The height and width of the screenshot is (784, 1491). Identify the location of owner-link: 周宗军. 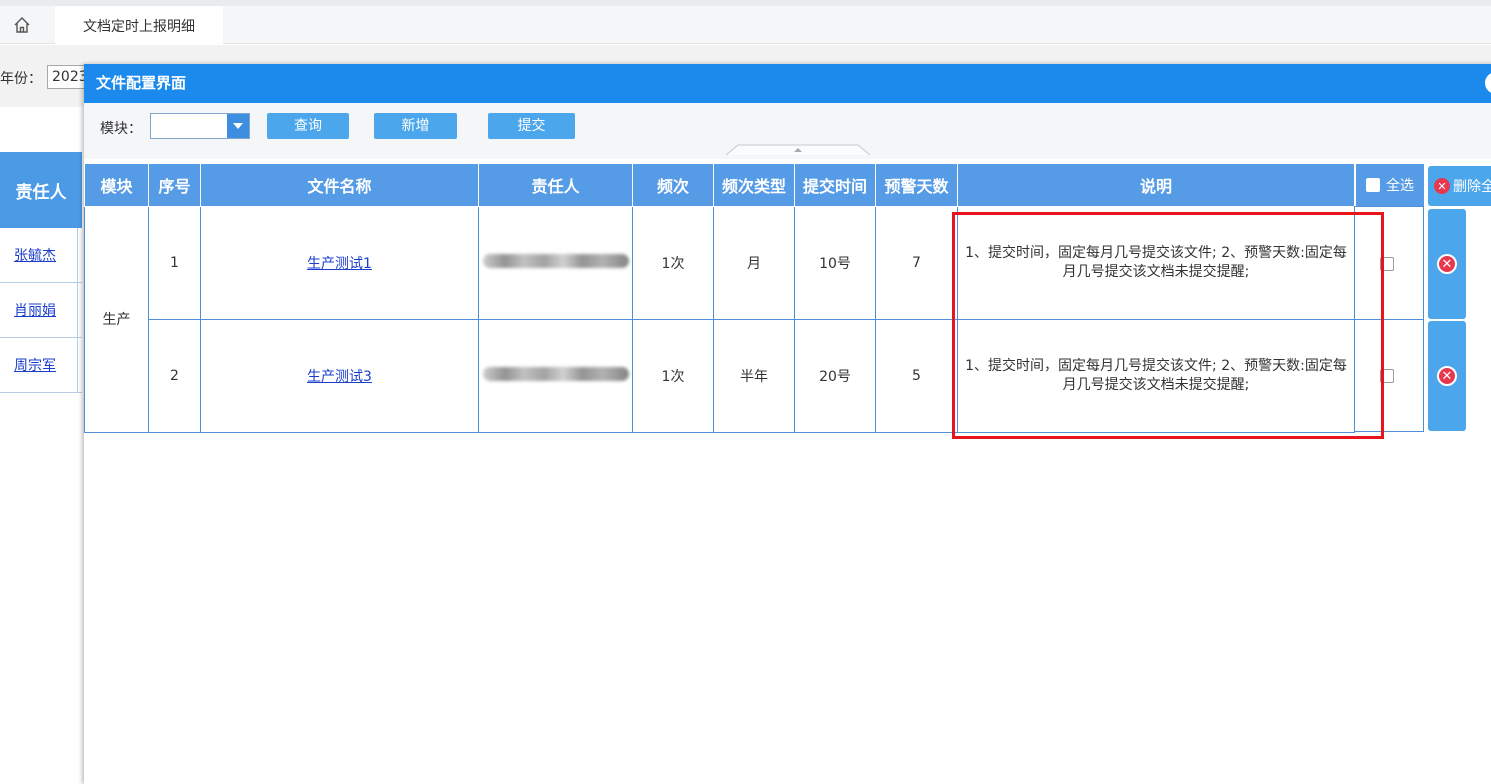
(35, 365).